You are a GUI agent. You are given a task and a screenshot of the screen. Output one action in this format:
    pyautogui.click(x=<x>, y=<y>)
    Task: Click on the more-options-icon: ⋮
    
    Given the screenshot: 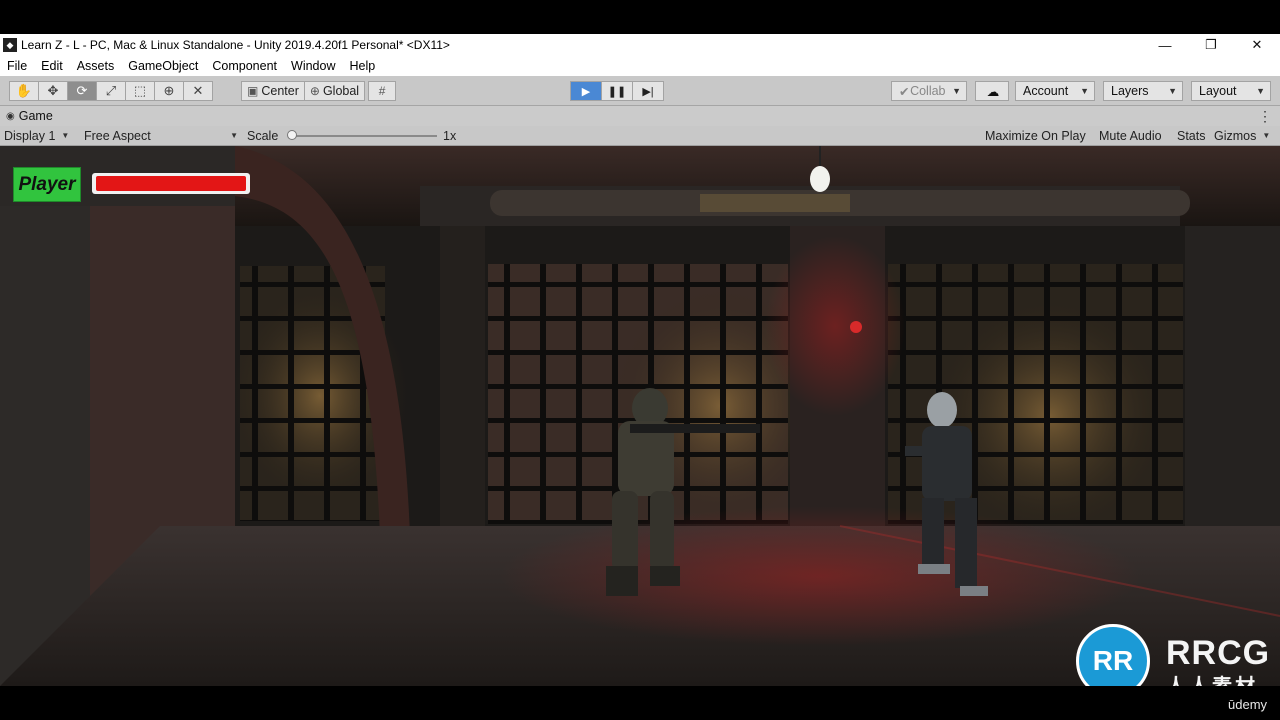 What is the action you would take?
    pyautogui.click(x=1265, y=116)
    